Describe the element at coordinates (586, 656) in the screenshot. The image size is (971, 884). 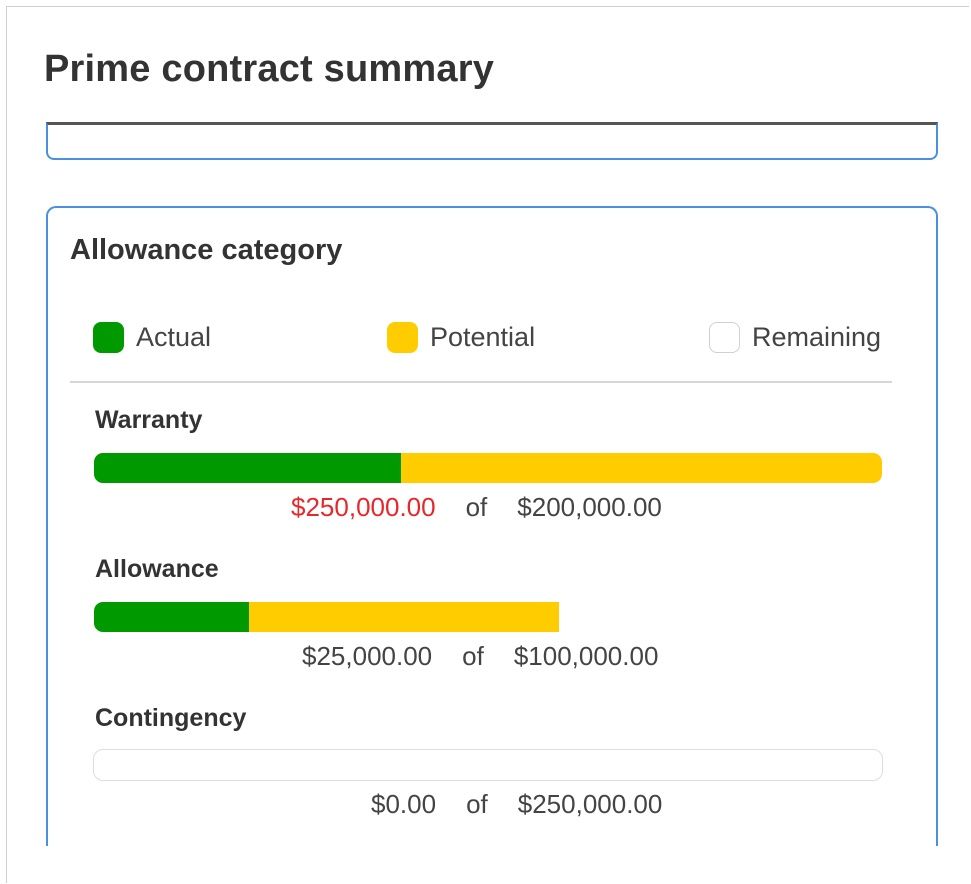
I see `total-value: $100,000.00` at that location.